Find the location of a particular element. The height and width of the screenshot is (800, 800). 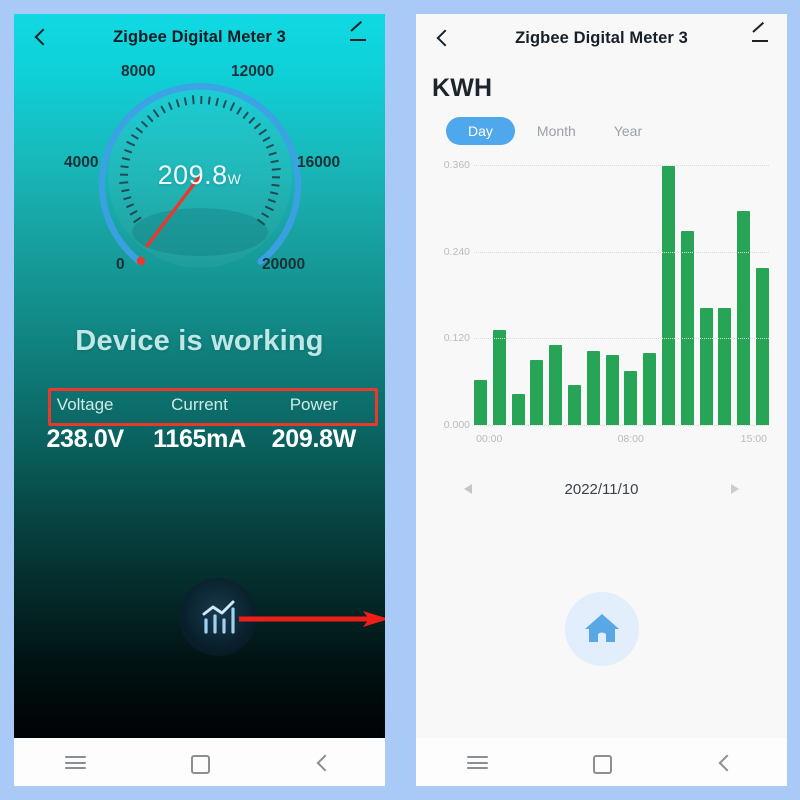

right-android-navbar is located at coordinates (601, 762).